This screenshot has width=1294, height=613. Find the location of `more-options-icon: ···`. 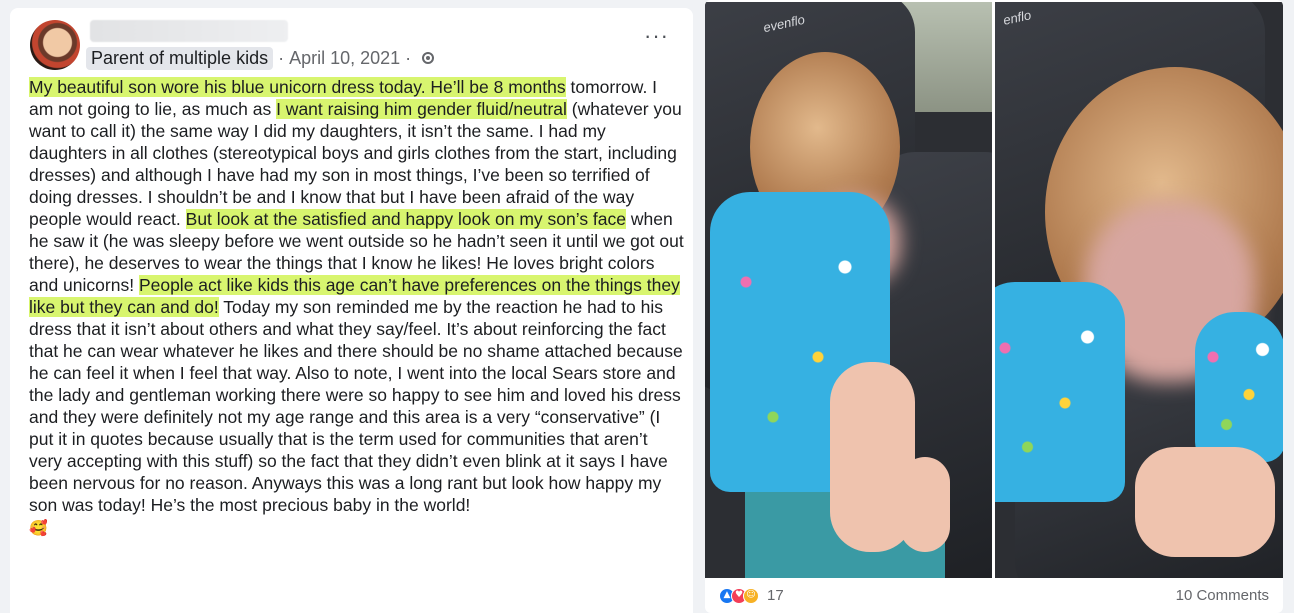

more-options-icon: ··· is located at coordinates (656, 36).